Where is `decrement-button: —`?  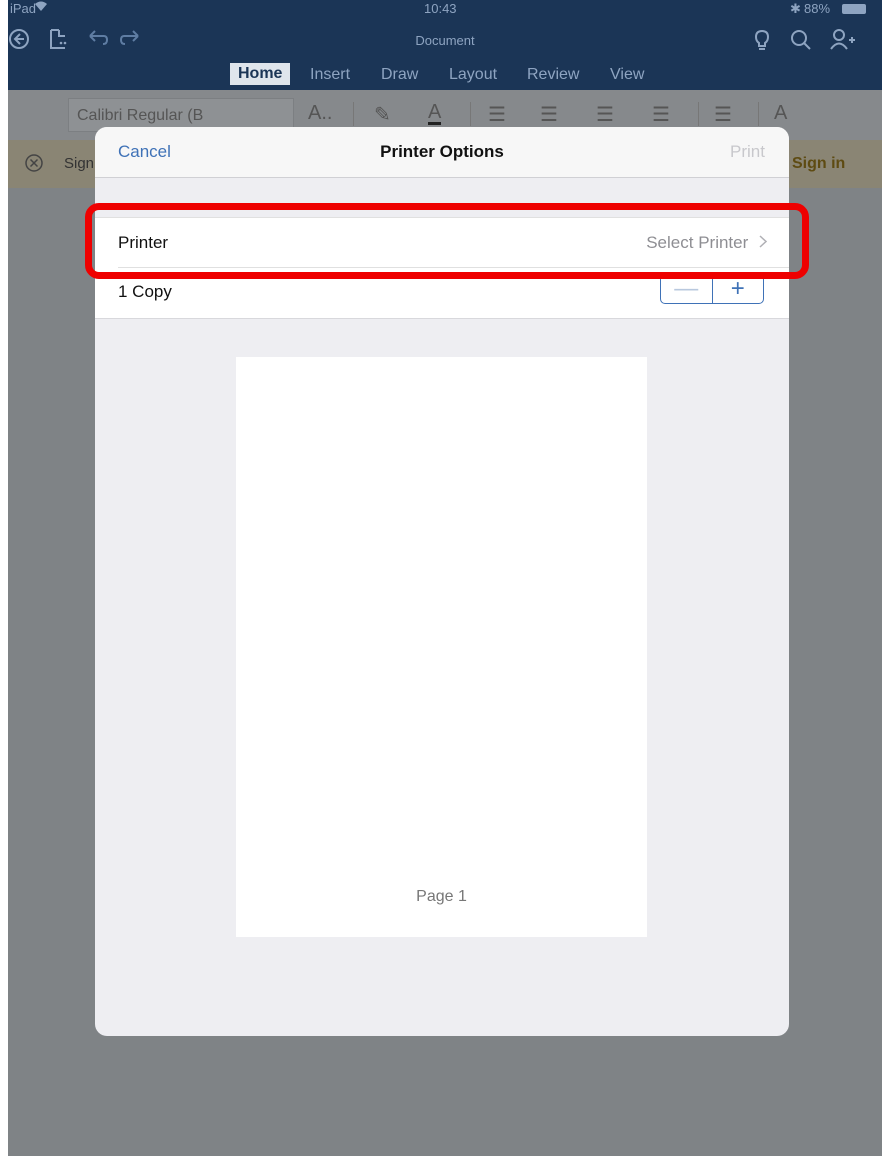 decrement-button: — is located at coordinates (687, 289).